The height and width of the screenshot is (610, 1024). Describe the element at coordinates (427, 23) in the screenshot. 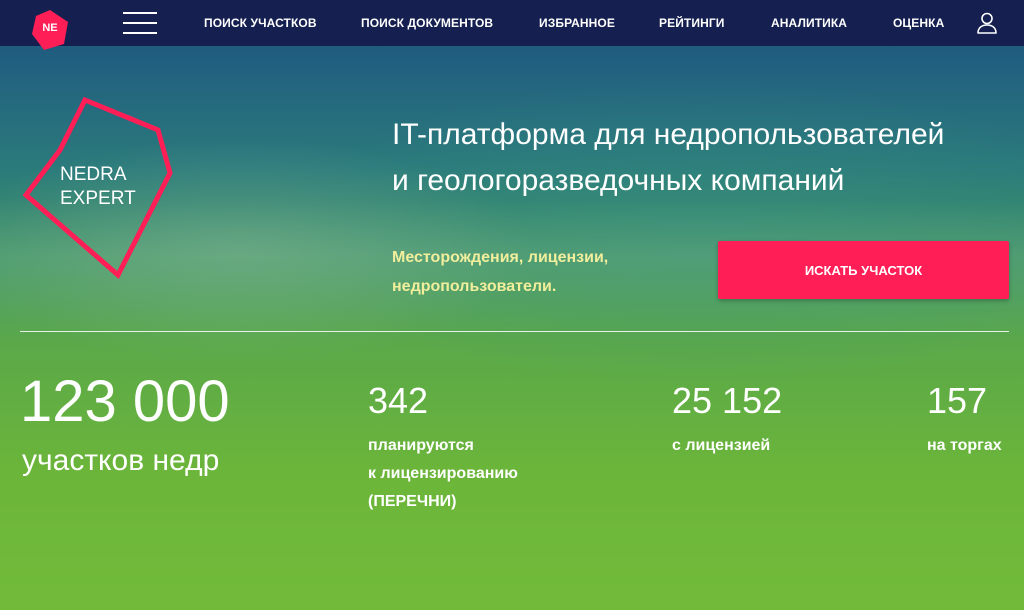

I see `nav-item-search-documents: ПОИСК ДОКУМЕНТОВ` at that location.